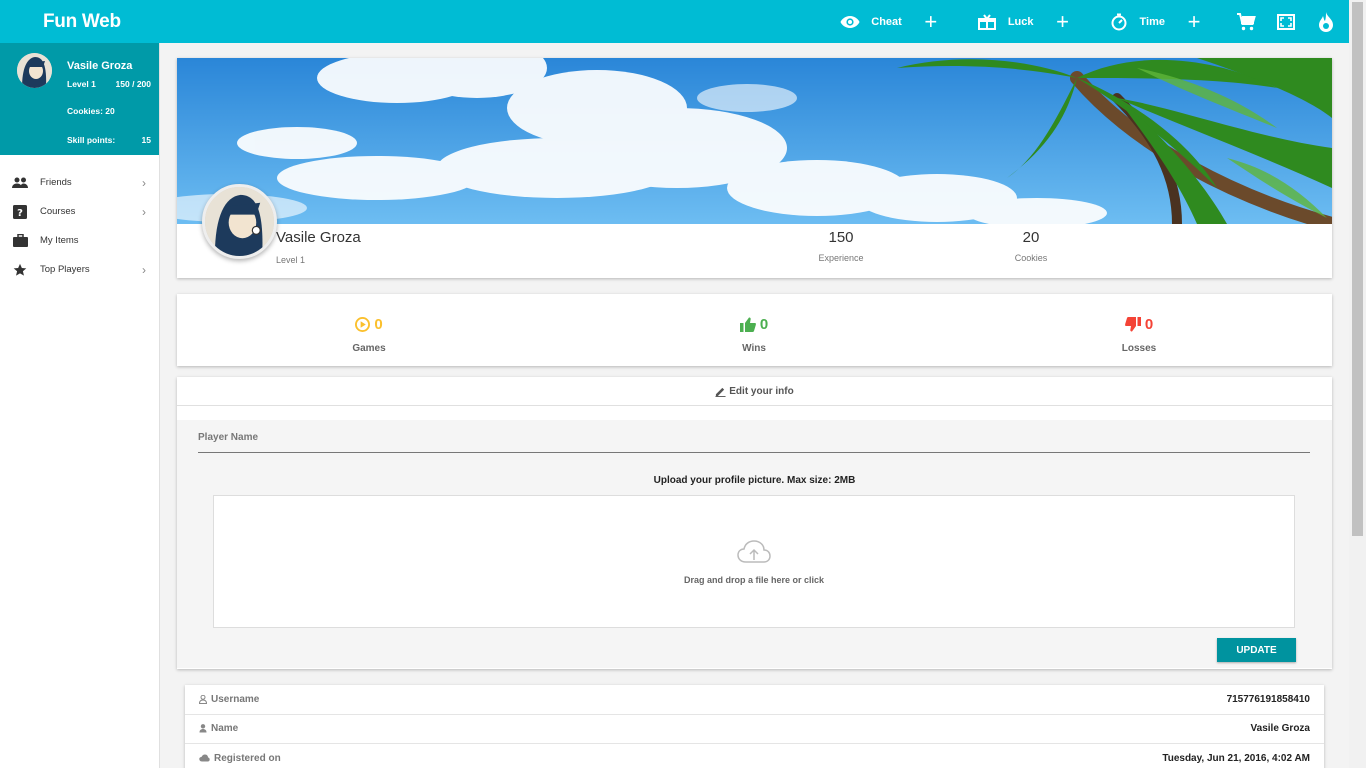 This screenshot has height=768, width=1366. I want to click on sidebar-level-row: Level 1 150 / 200, so click(109, 84).